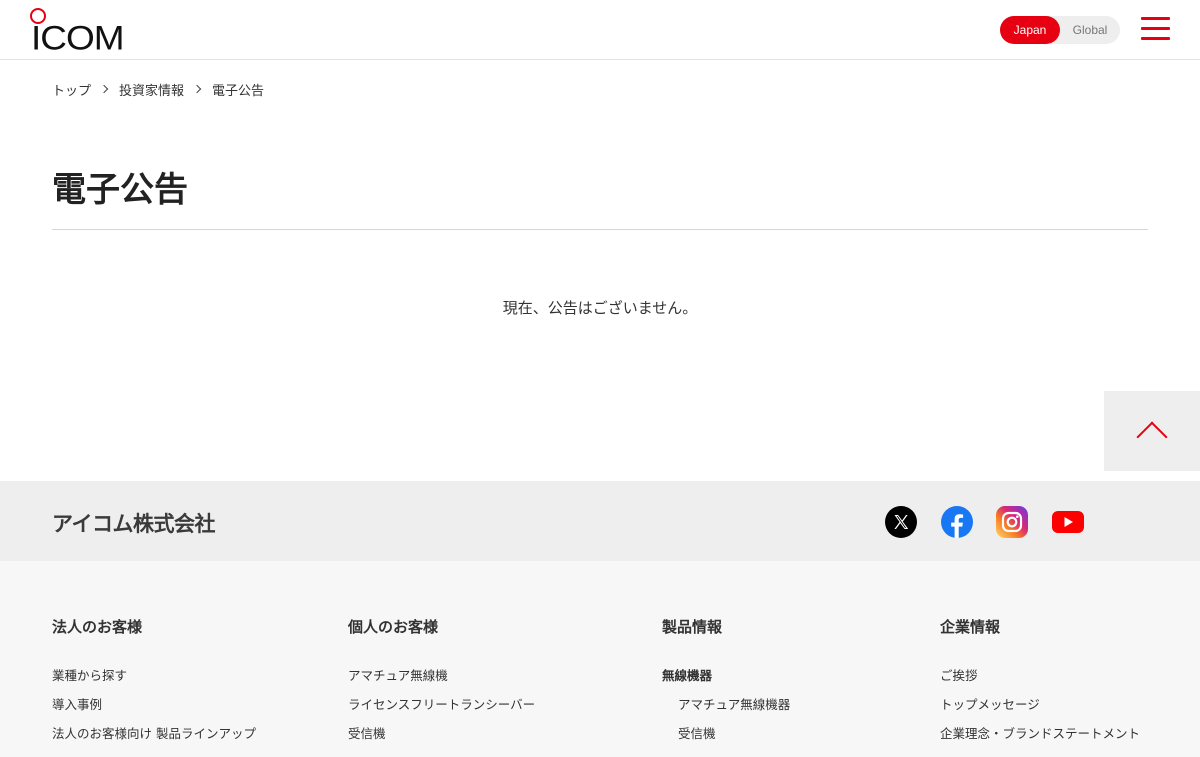 This screenshot has width=1200, height=757. Describe the element at coordinates (726, 705) in the screenshot. I see `footer-link: アマチュア無線機器` at that location.